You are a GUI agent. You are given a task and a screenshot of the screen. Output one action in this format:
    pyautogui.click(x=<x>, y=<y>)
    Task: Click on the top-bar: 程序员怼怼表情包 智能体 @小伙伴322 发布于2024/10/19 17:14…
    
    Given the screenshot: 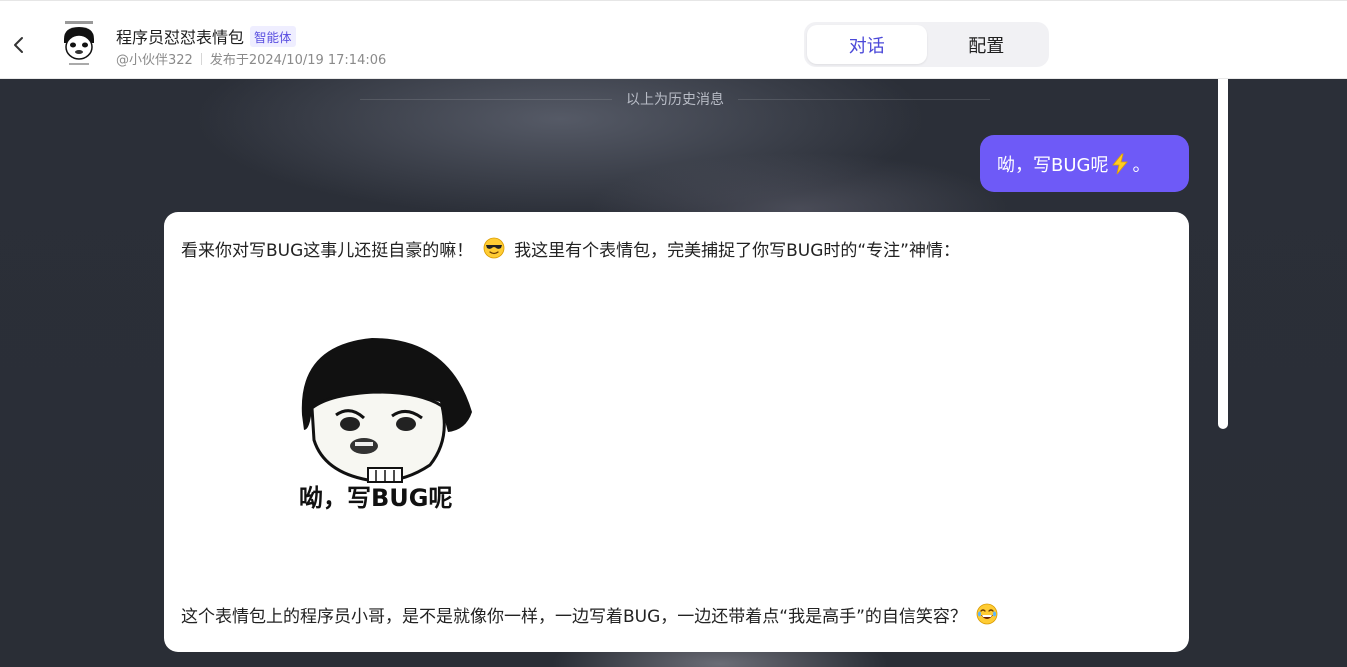 What is the action you would take?
    pyautogui.click(x=673, y=39)
    